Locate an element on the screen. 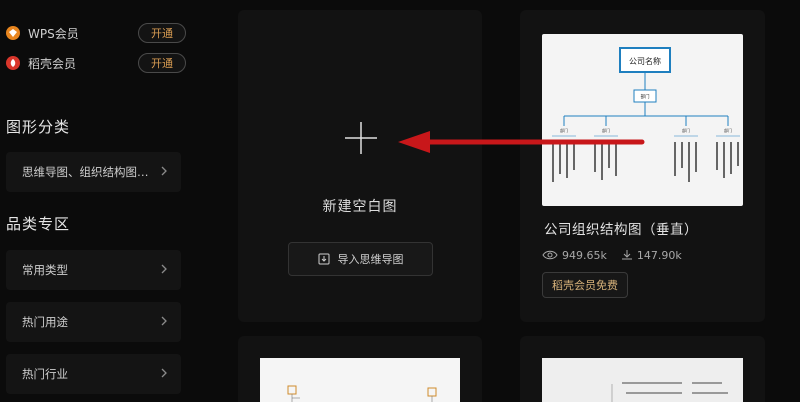 This screenshot has height=402, width=800. section-title-categories: 品类专区 is located at coordinates (38, 224).